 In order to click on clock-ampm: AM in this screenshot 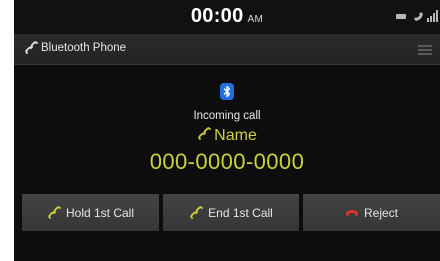, I will do `click(255, 19)`.